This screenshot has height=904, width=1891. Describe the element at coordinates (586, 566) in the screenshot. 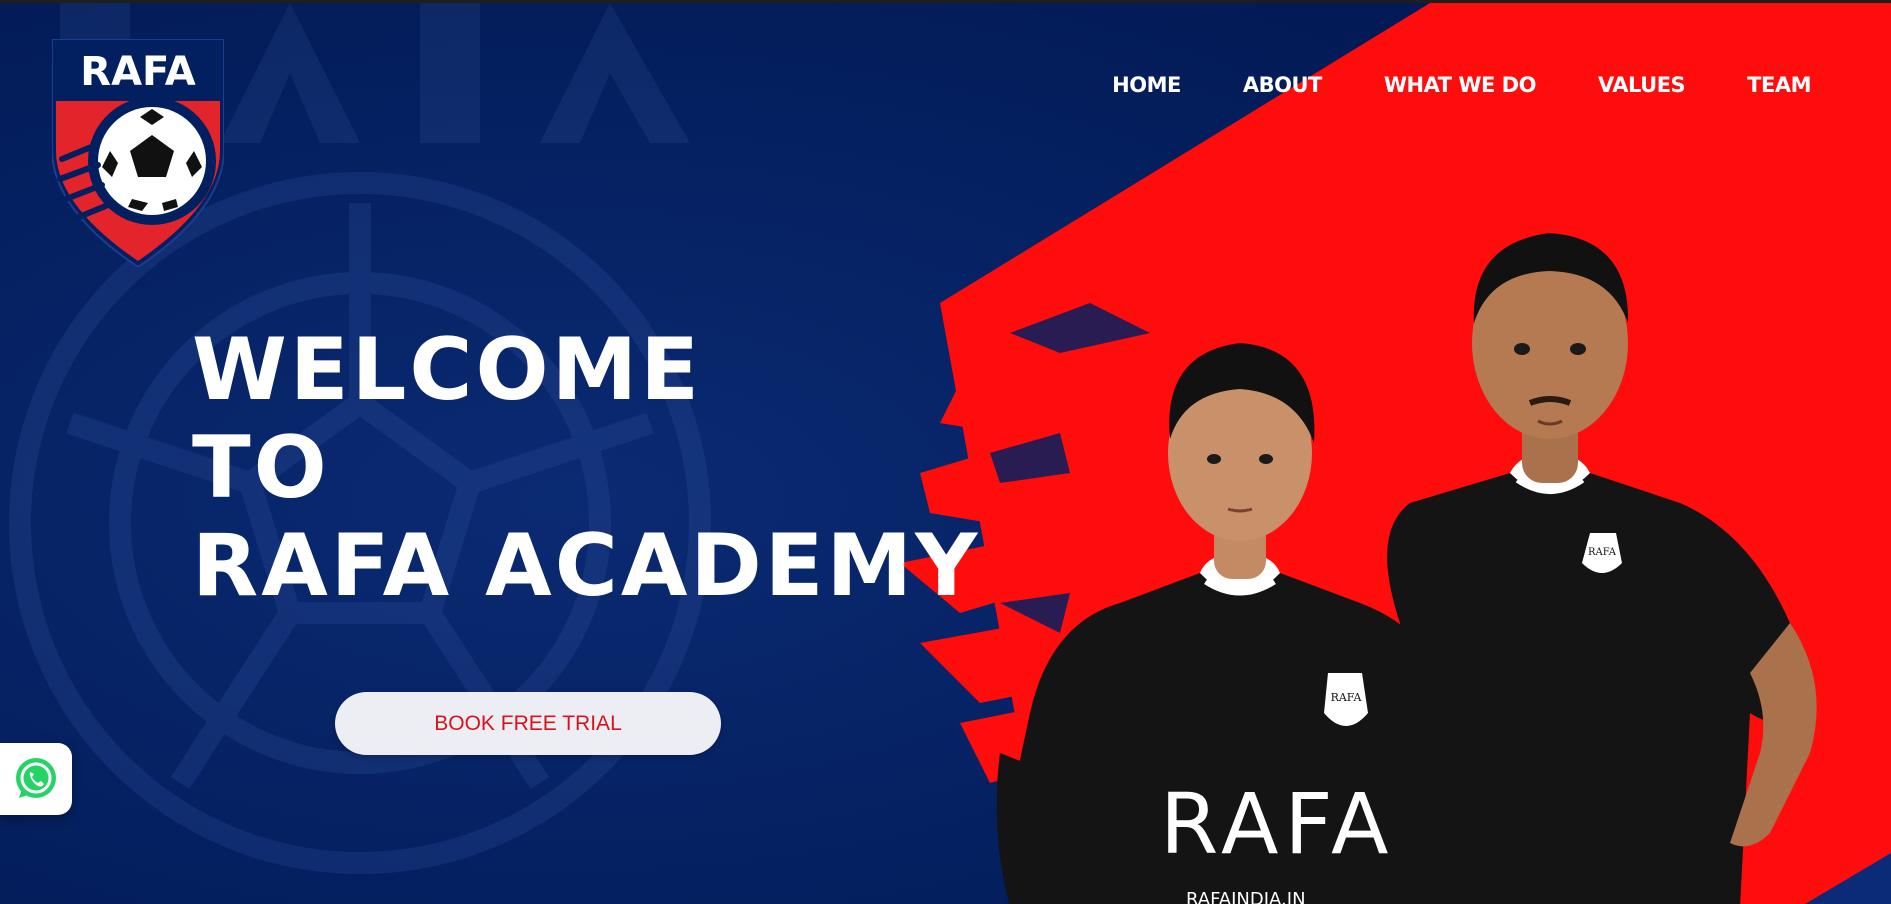

I see `headline-line-3: RAFA ACADEMY` at that location.